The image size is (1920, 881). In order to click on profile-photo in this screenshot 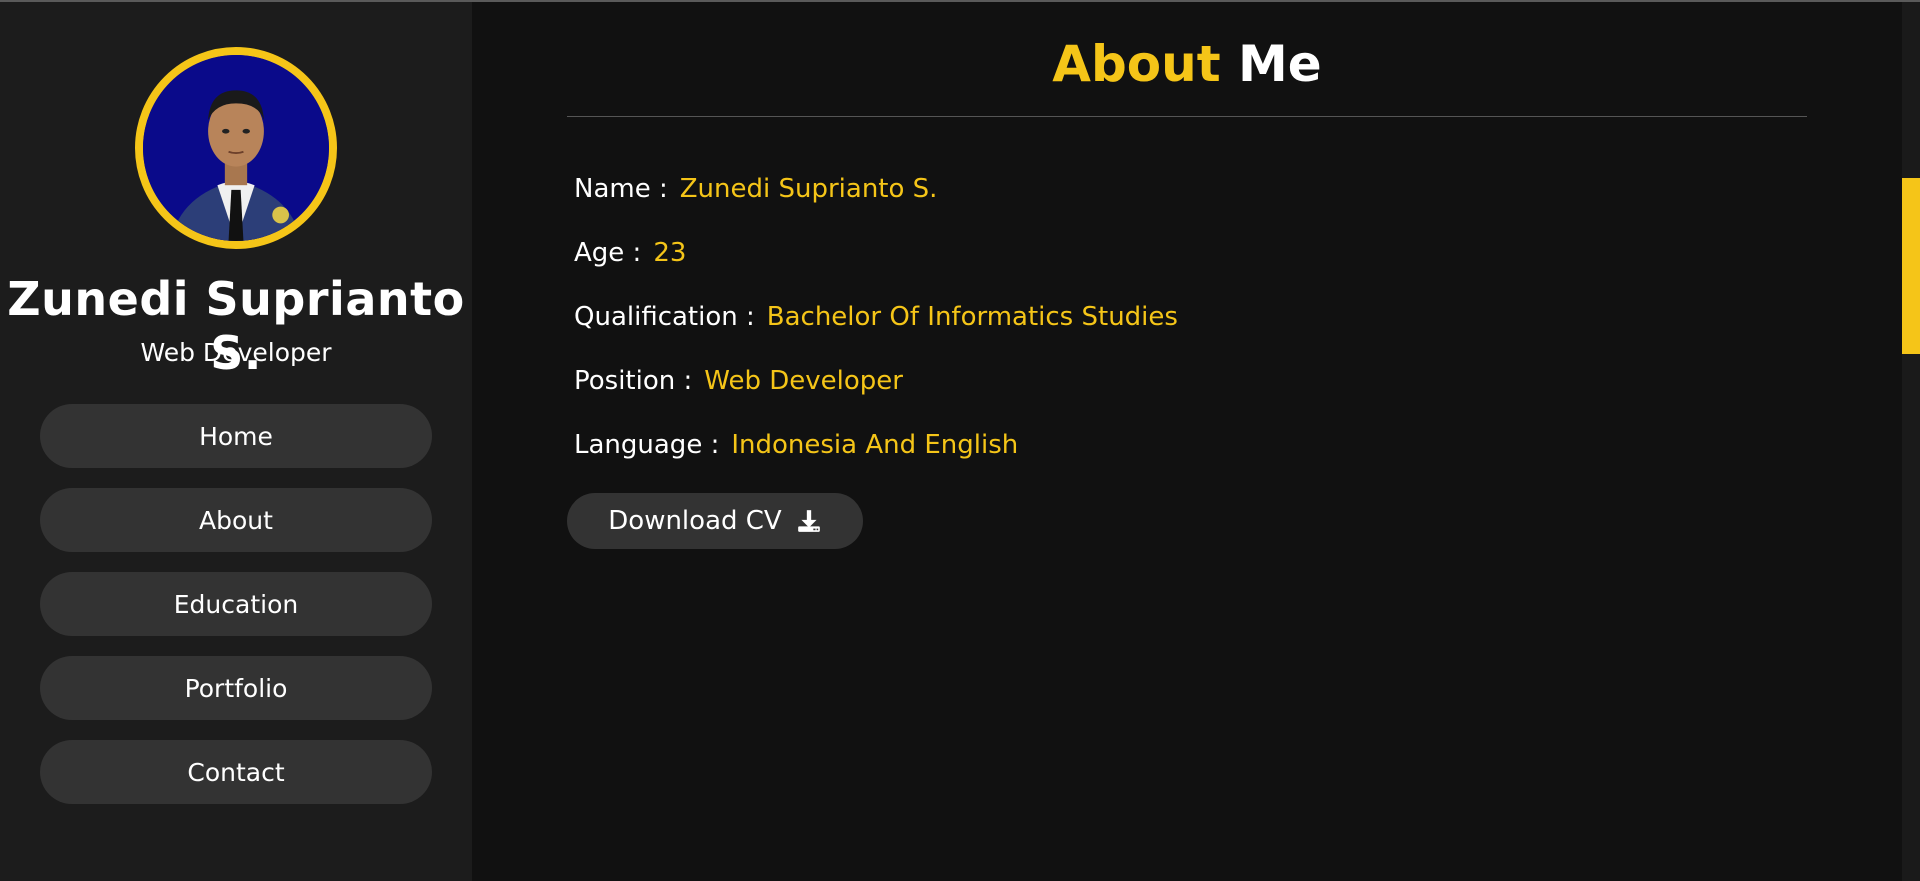, I will do `click(236, 148)`.